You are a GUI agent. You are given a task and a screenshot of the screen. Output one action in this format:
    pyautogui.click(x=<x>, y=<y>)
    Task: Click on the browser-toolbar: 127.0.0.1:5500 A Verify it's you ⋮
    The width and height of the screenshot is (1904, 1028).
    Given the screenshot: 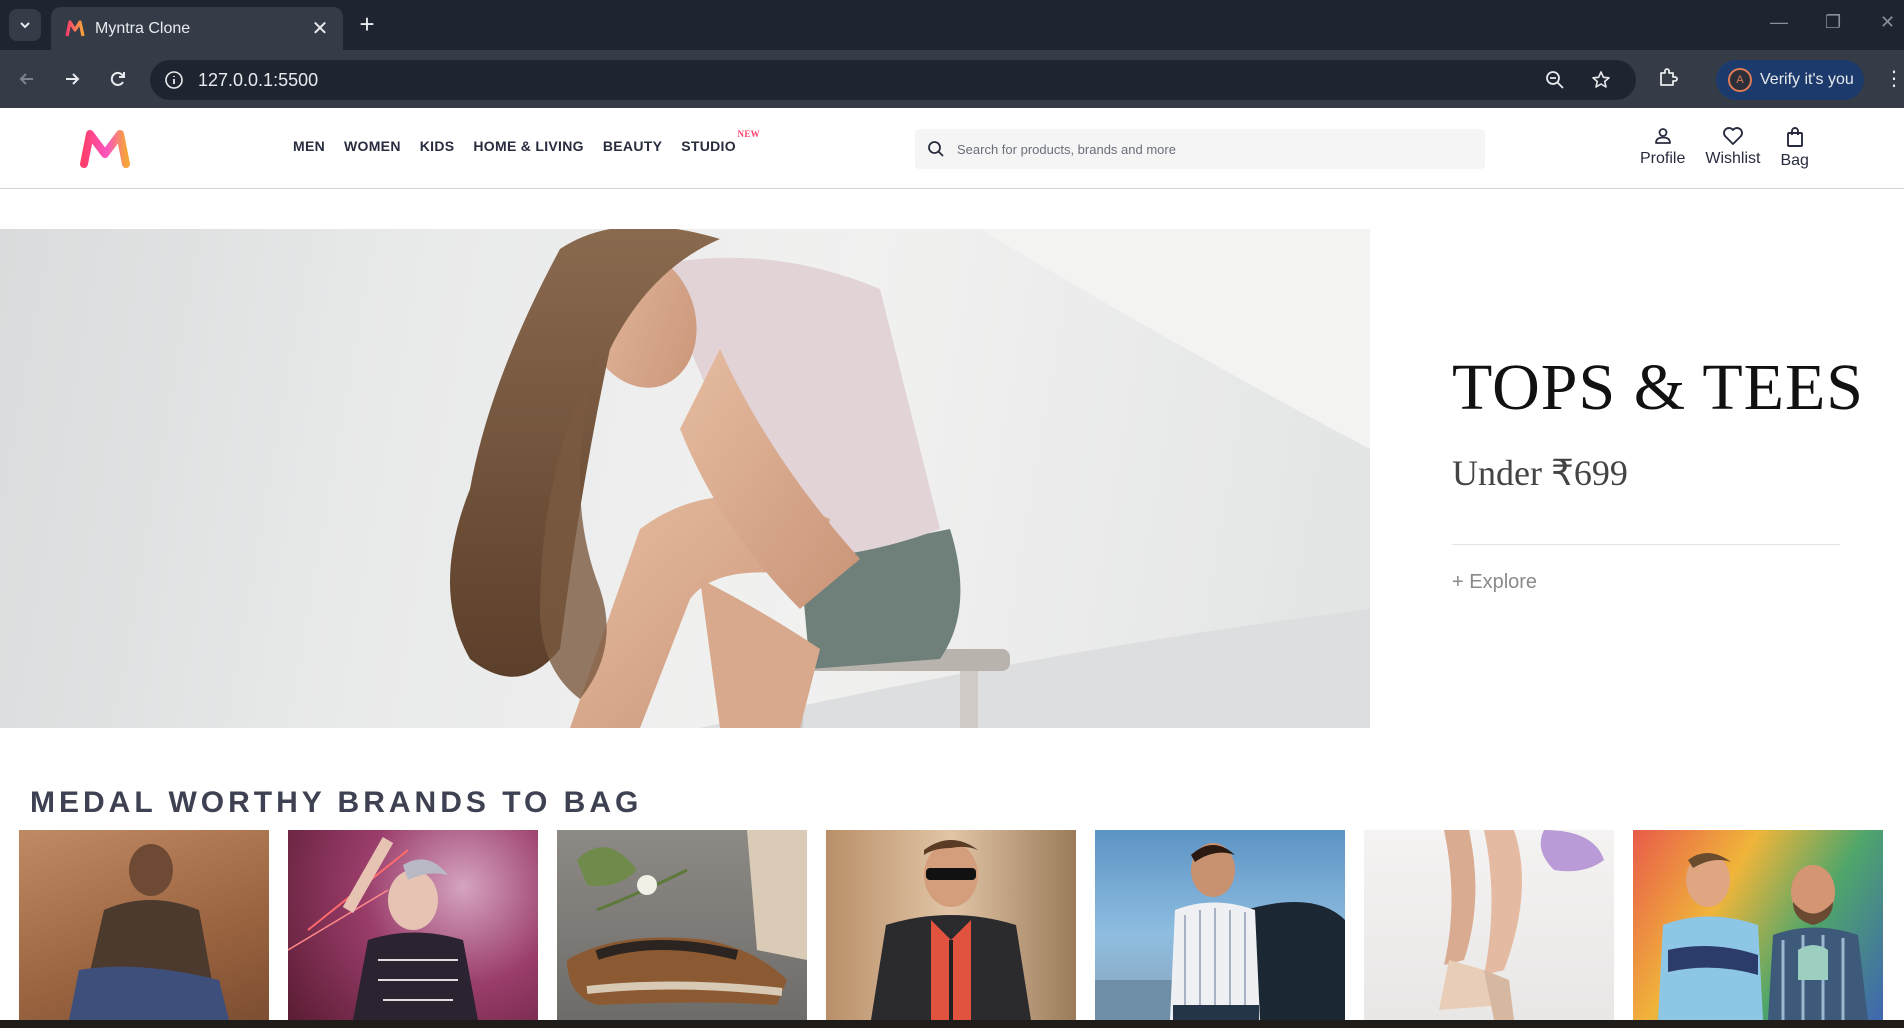 What is the action you would take?
    pyautogui.click(x=952, y=79)
    